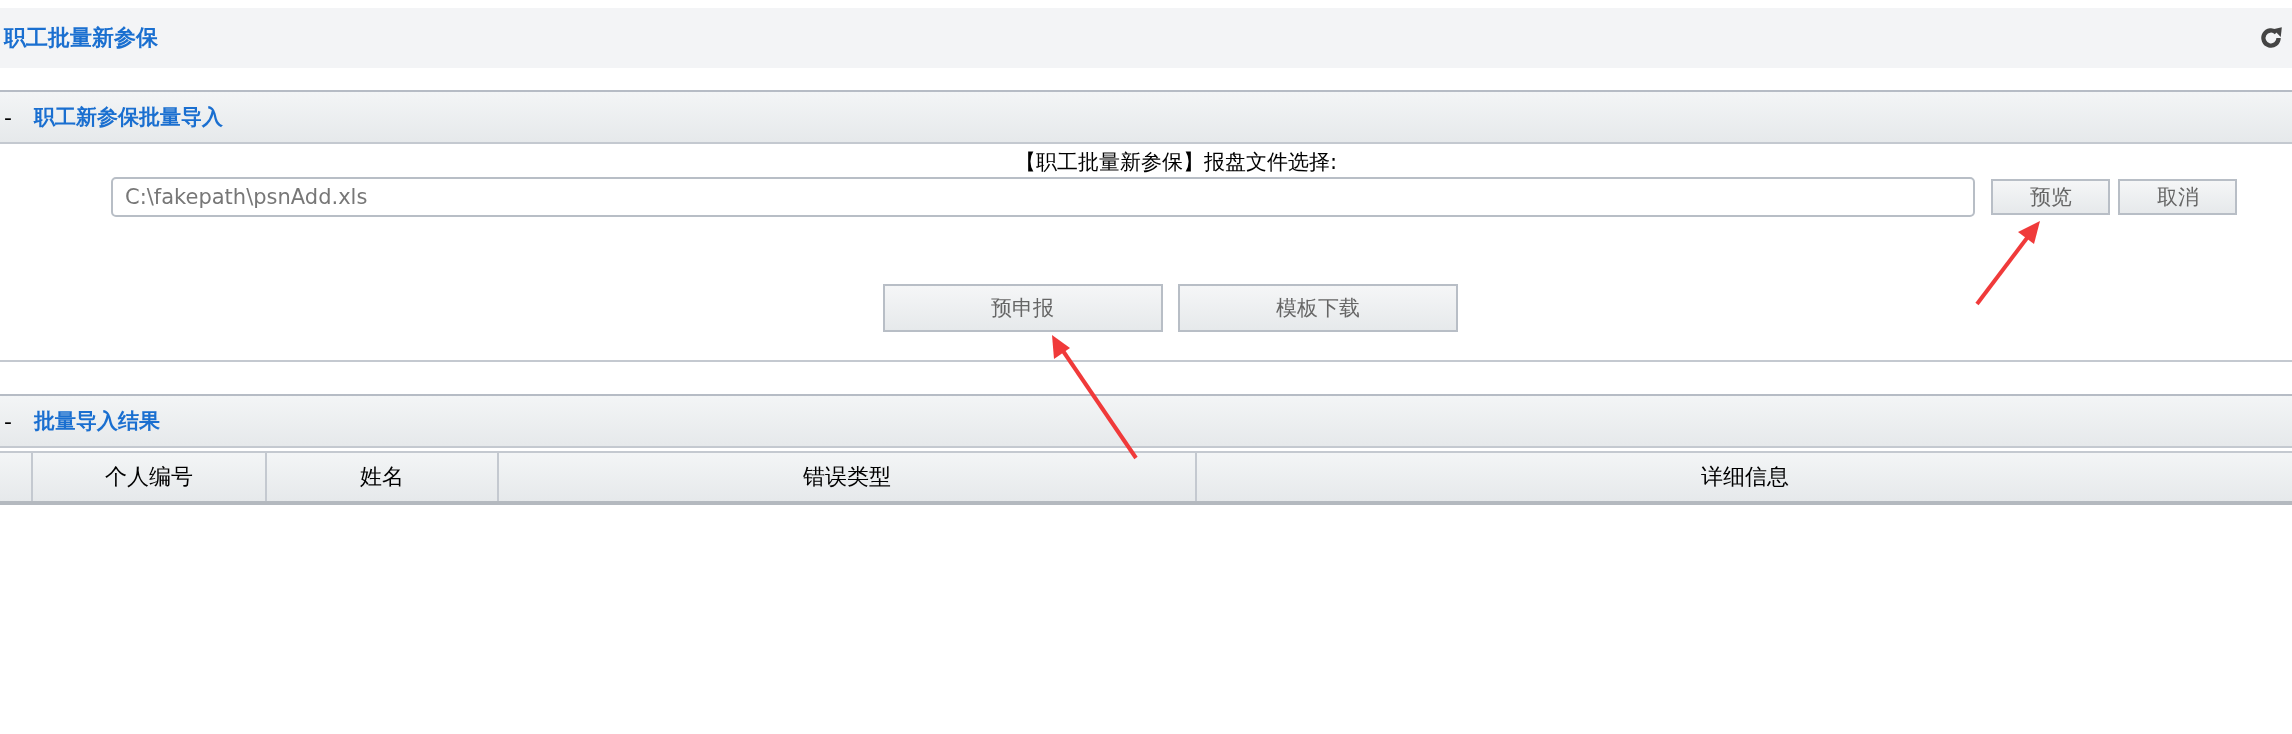  Describe the element at coordinates (1743, 477) in the screenshot. I see `column-header: 详细信息` at that location.